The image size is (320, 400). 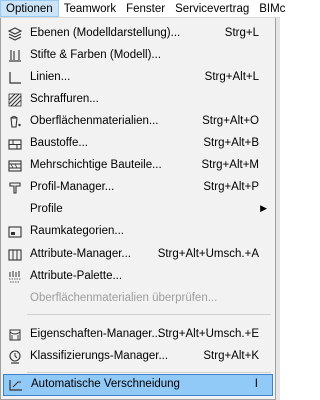 I want to click on pens-icon, so click(x=15, y=56).